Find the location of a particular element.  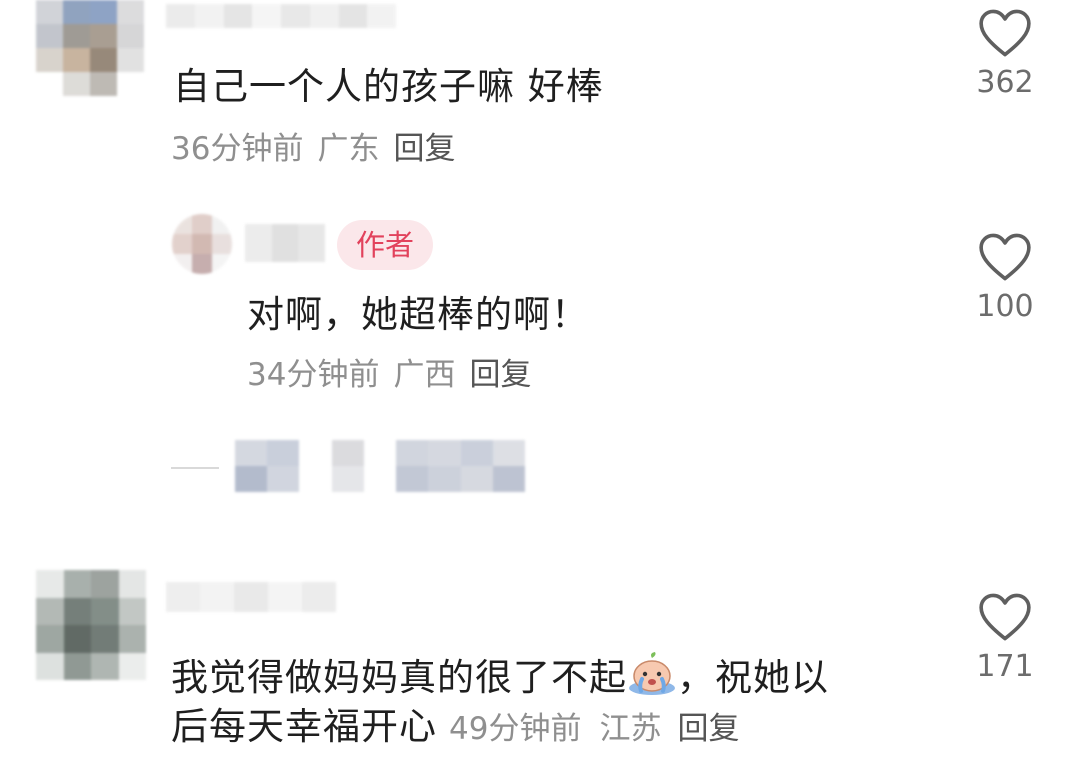

author-badge: 作者 is located at coordinates (385, 245).